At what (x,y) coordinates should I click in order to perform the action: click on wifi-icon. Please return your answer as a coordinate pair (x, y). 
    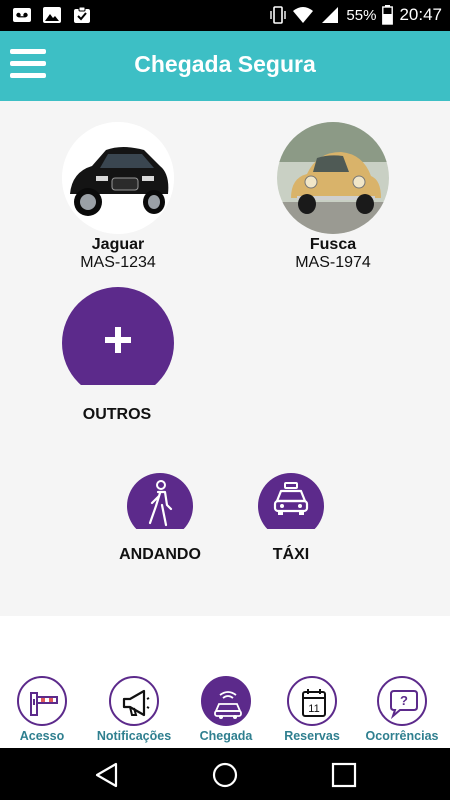
    Looking at the image, I should click on (303, 15).